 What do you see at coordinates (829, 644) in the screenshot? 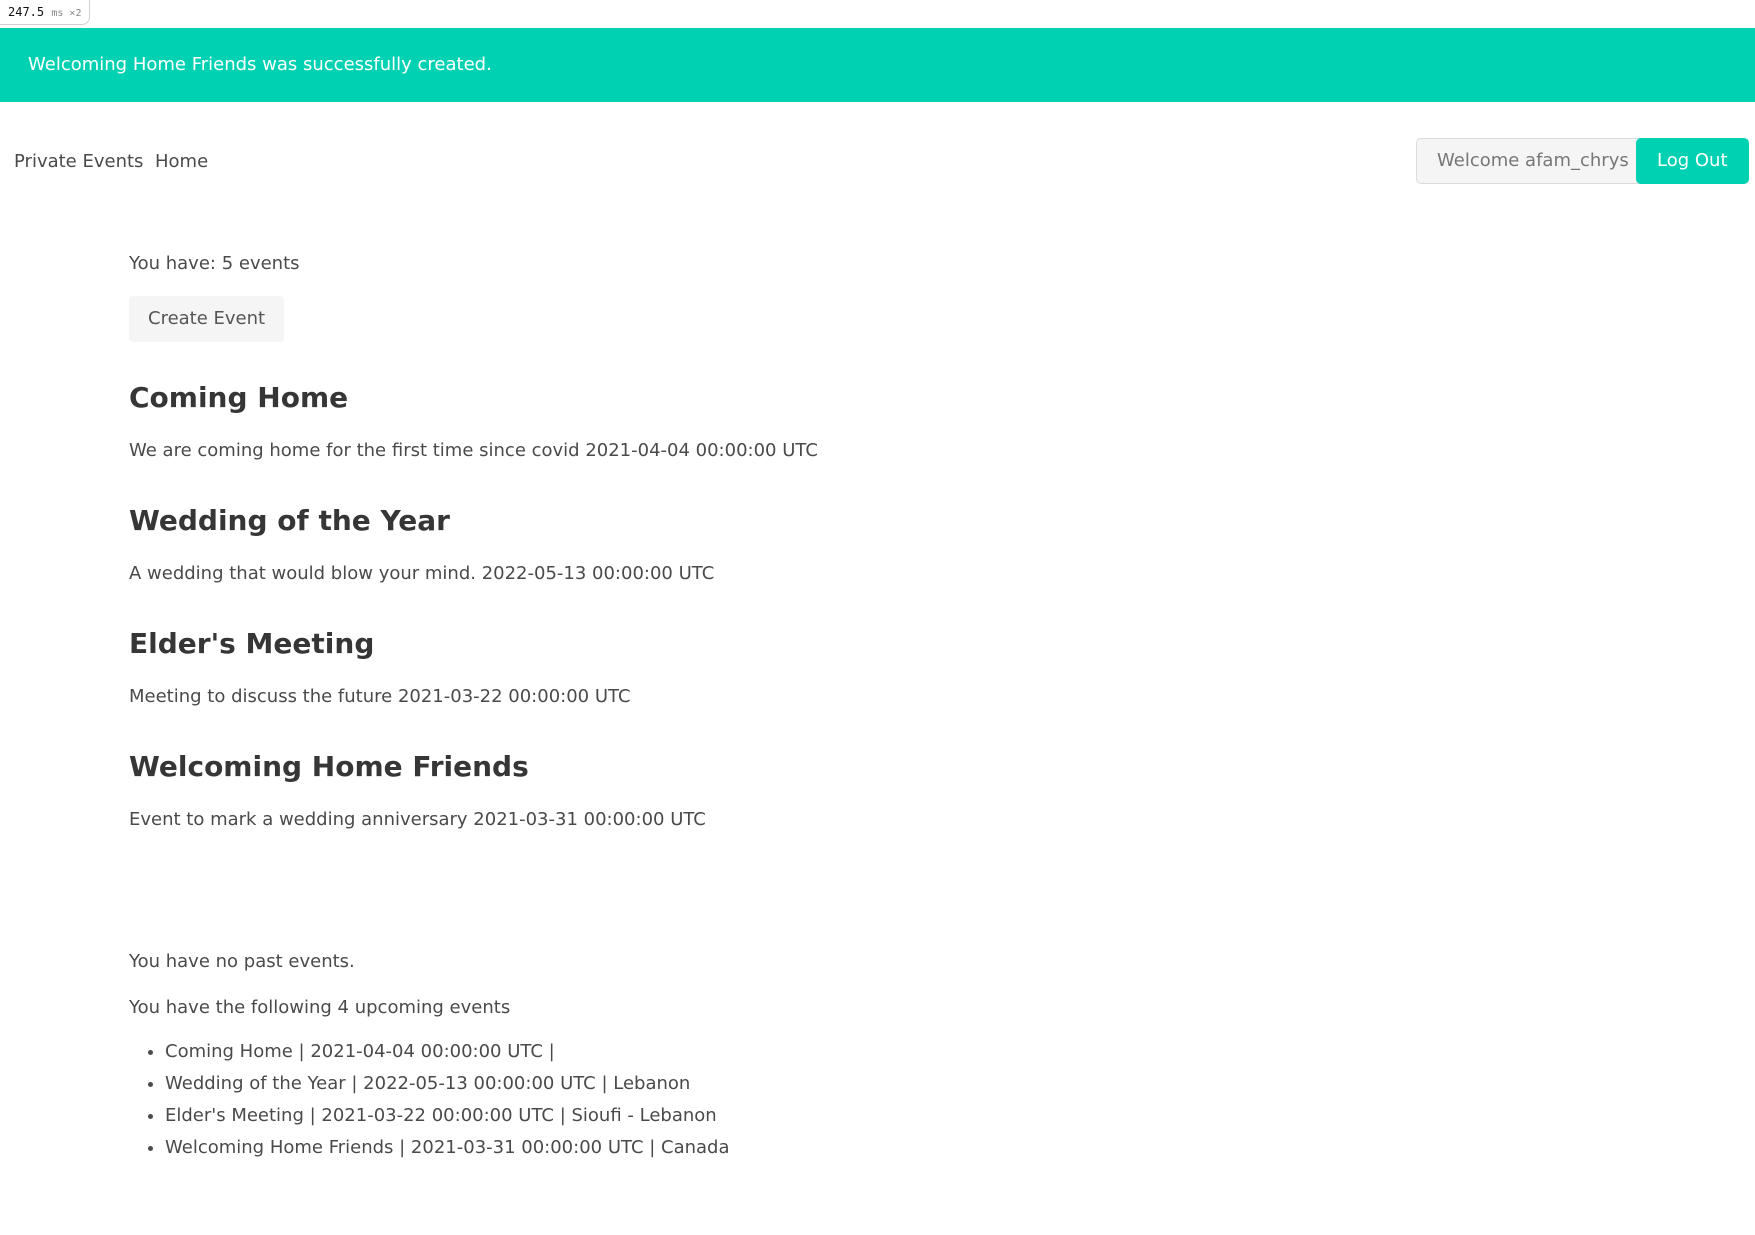
I see `event-title: Elder's Meeting` at bounding box center [829, 644].